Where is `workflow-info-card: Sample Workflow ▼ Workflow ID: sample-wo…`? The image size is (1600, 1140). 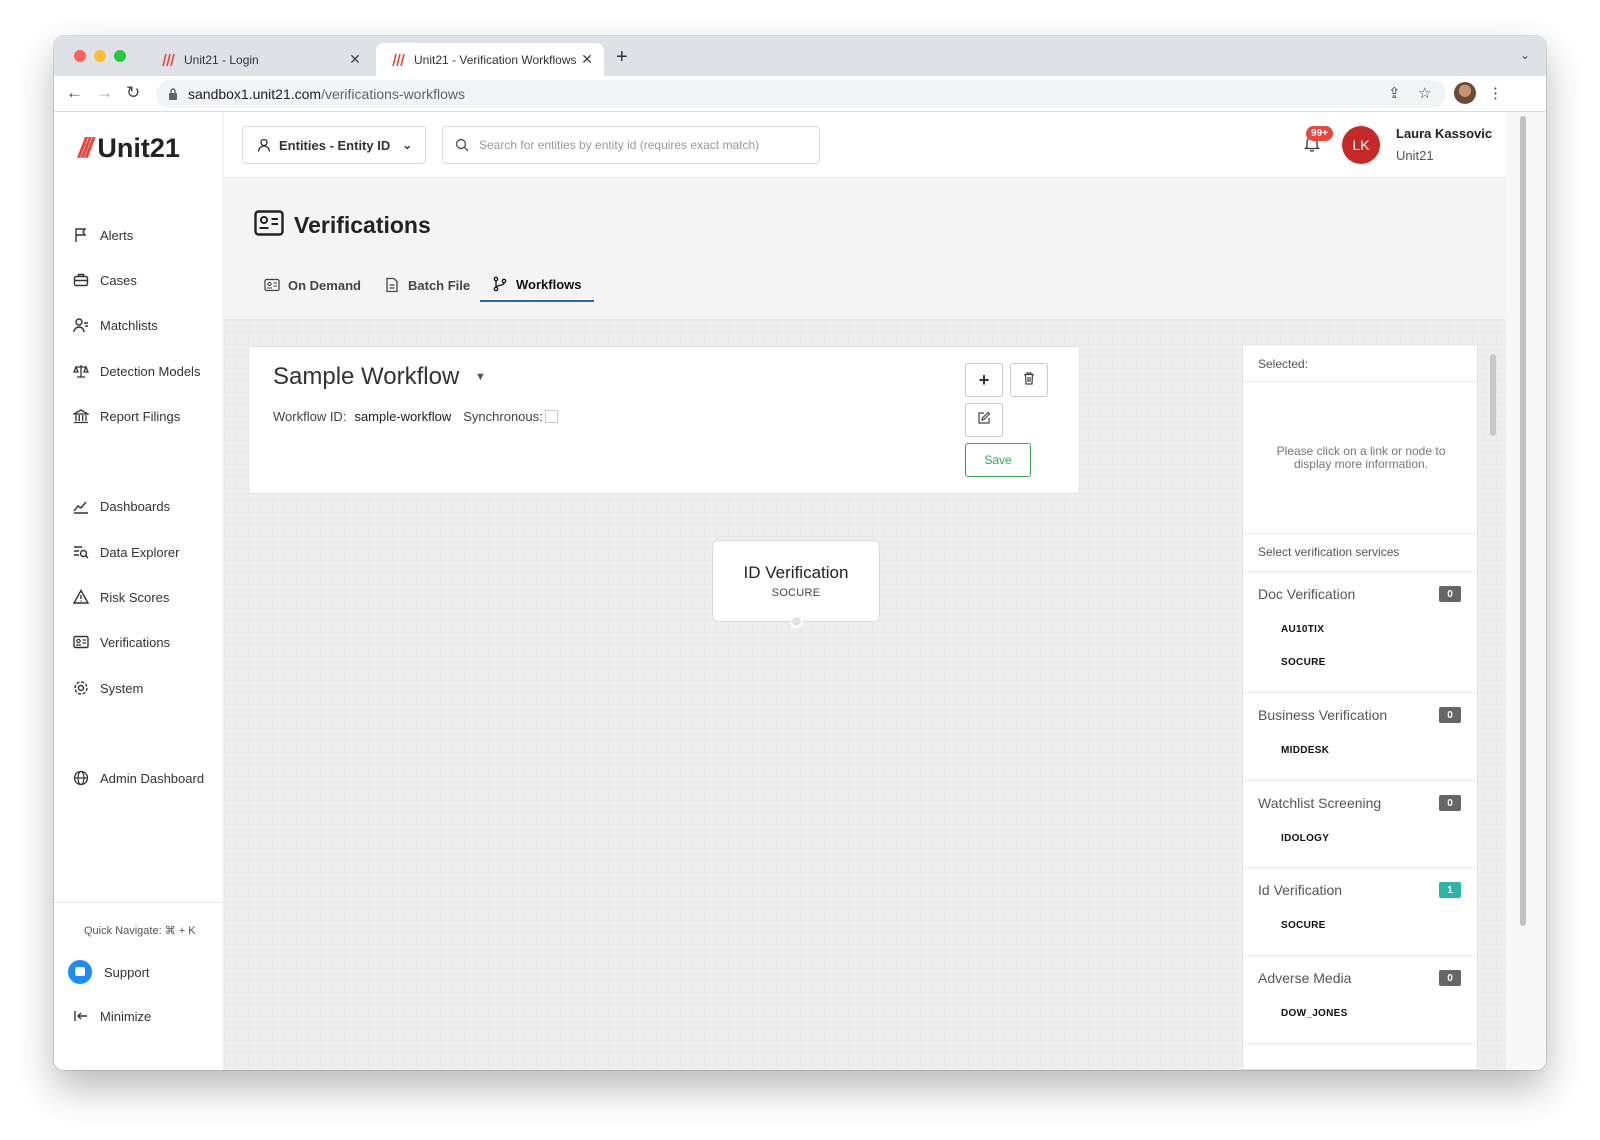
workflow-info-card: Sample Workflow ▼ Workflow ID: sample-wo… is located at coordinates (664, 420).